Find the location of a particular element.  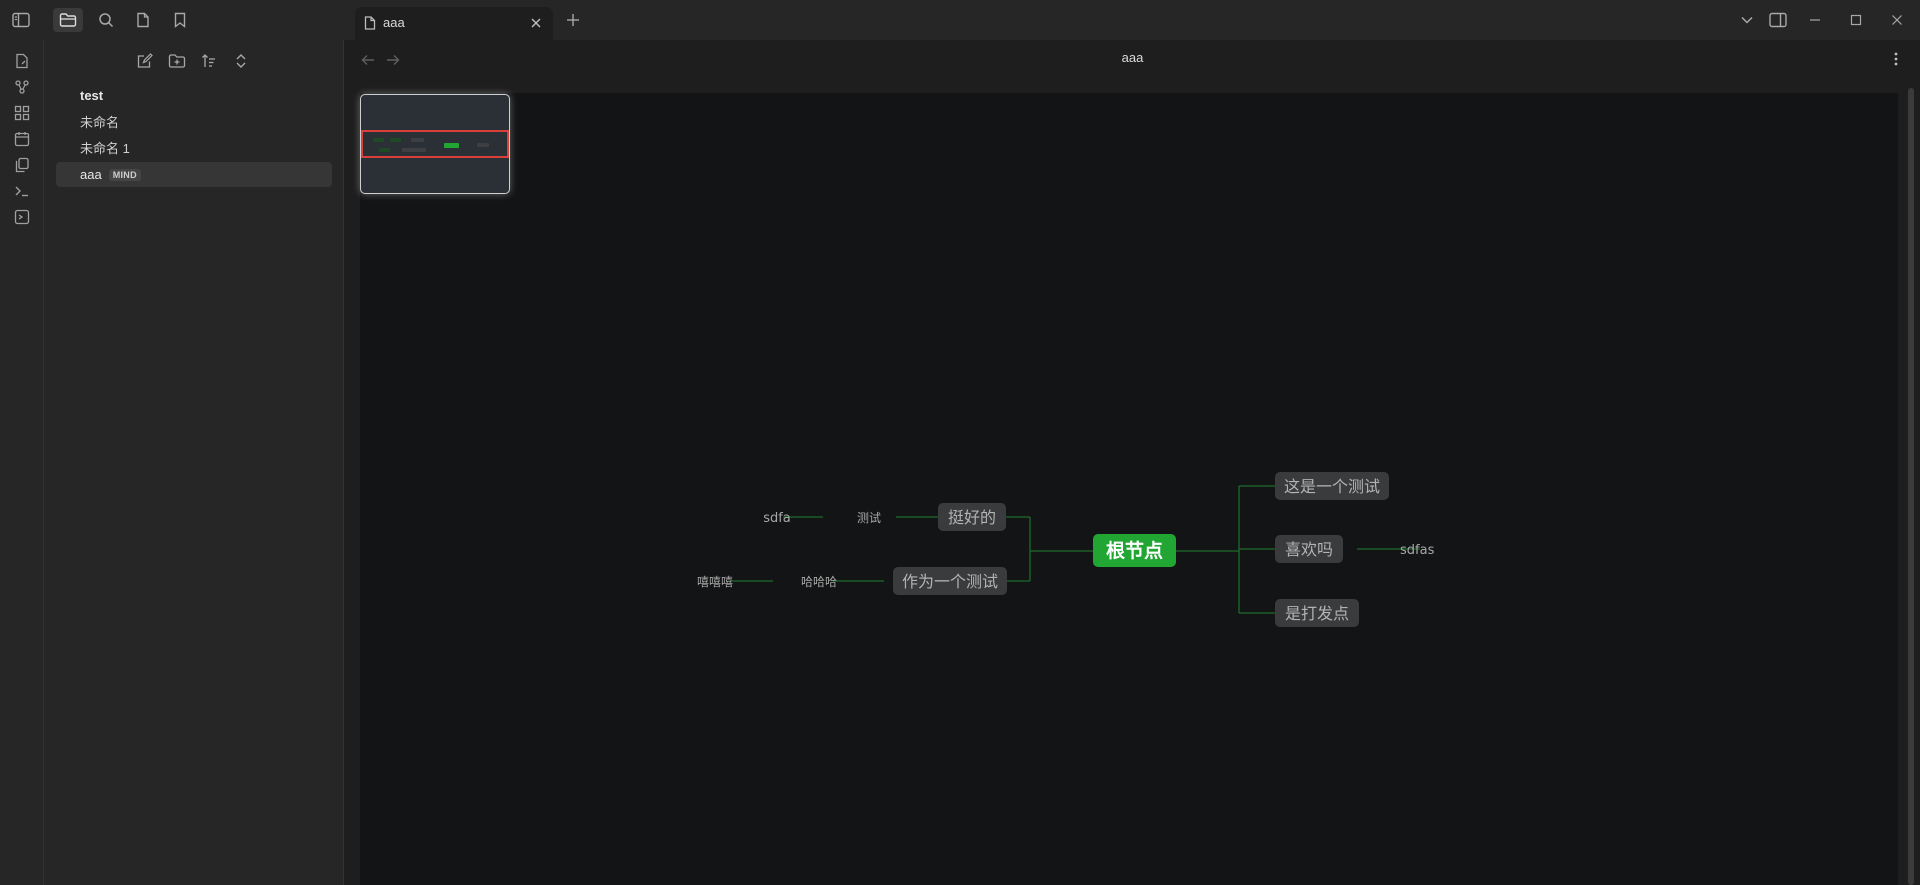

ribbon is located at coordinates (22, 462).